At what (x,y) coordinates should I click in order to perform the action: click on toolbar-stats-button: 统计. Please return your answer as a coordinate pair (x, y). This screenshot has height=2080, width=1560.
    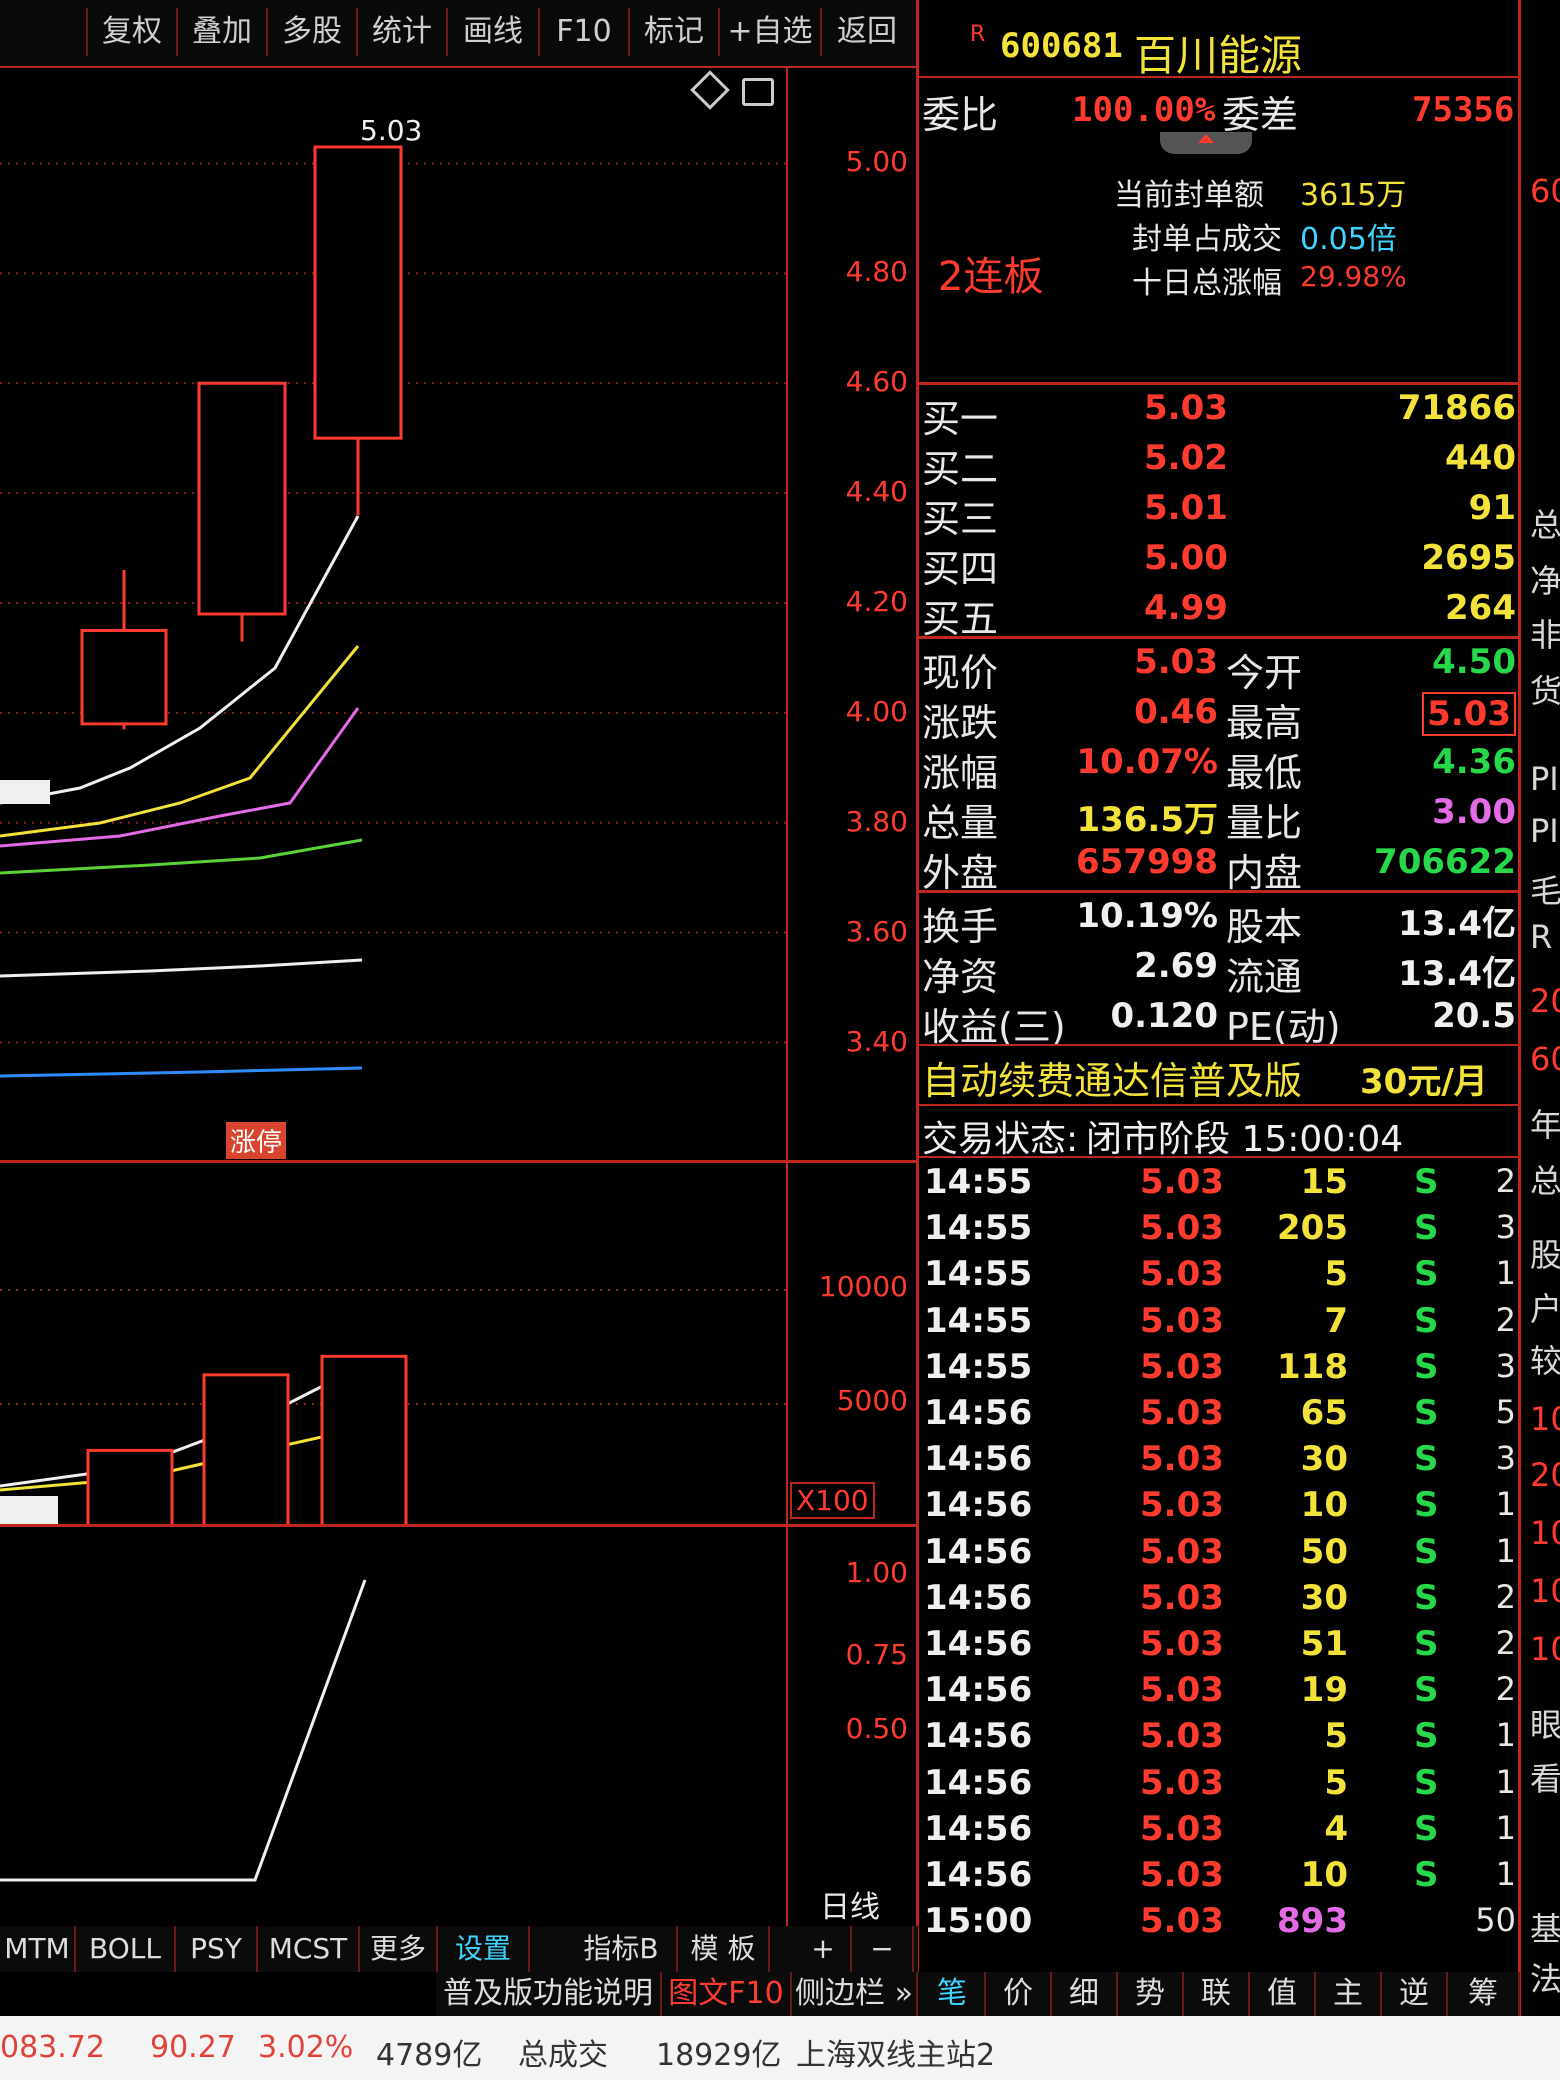
    Looking at the image, I should click on (401, 32).